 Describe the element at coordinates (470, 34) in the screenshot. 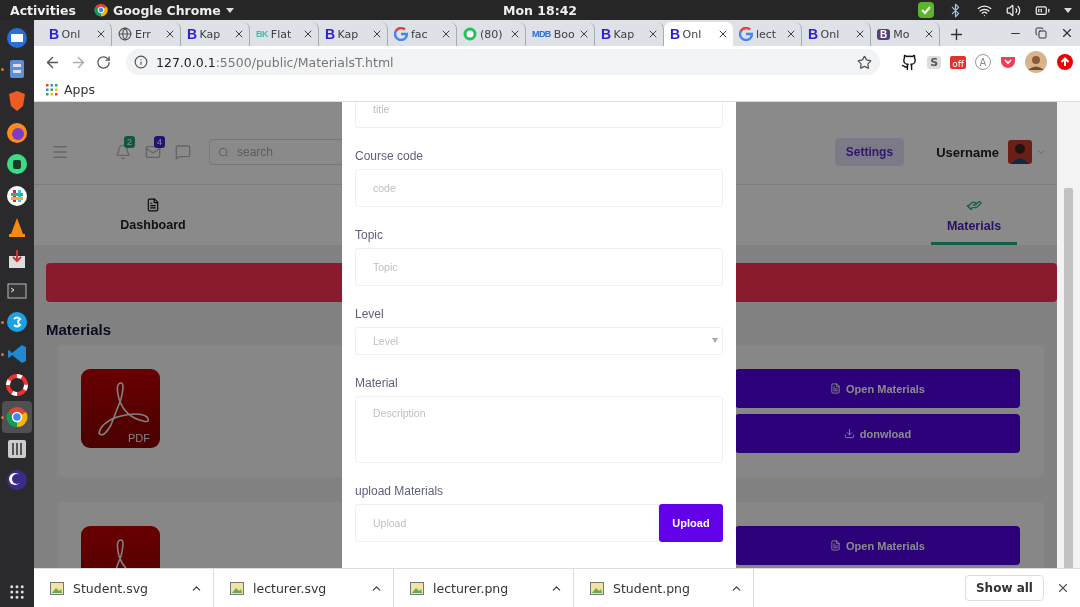

I see `chat-bubble-icon` at that location.